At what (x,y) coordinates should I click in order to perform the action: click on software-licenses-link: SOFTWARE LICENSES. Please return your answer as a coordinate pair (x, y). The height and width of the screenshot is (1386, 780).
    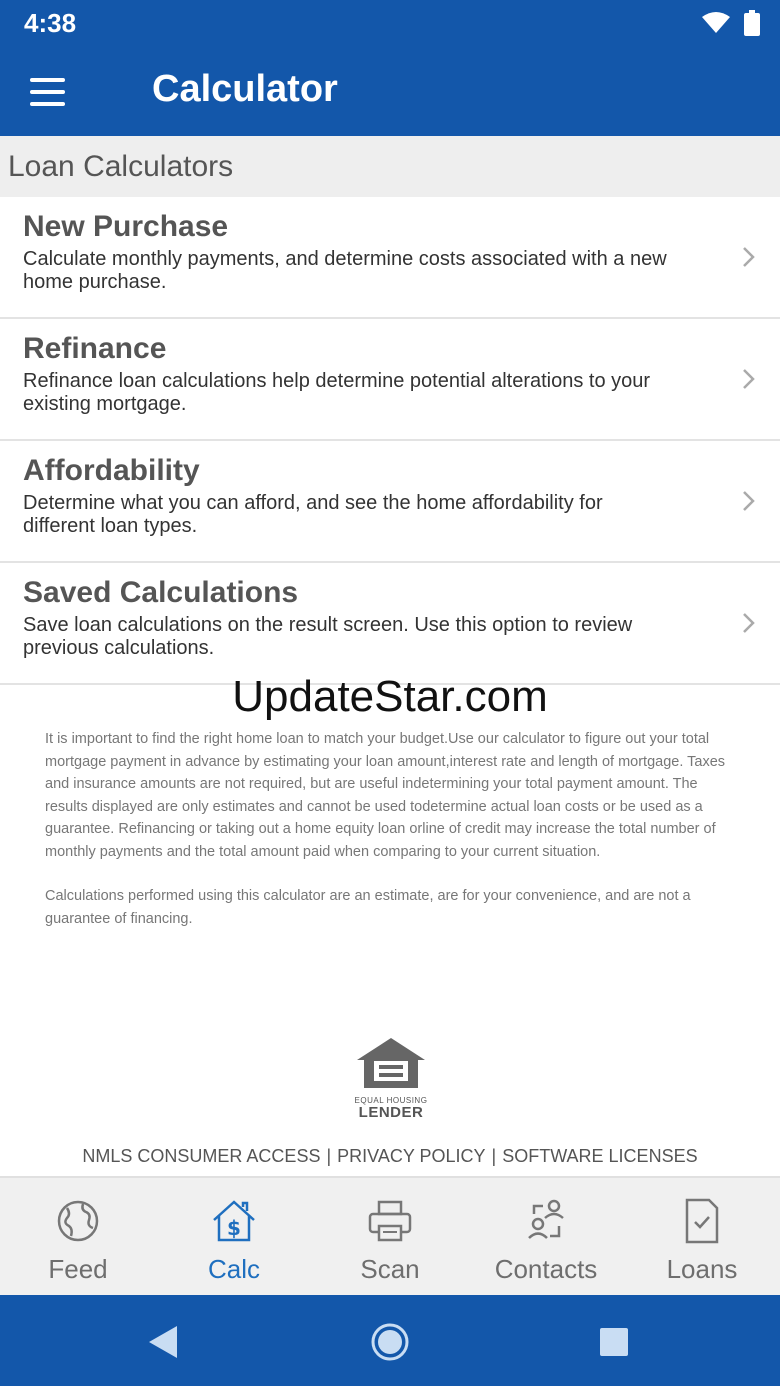
    Looking at the image, I should click on (599, 1156).